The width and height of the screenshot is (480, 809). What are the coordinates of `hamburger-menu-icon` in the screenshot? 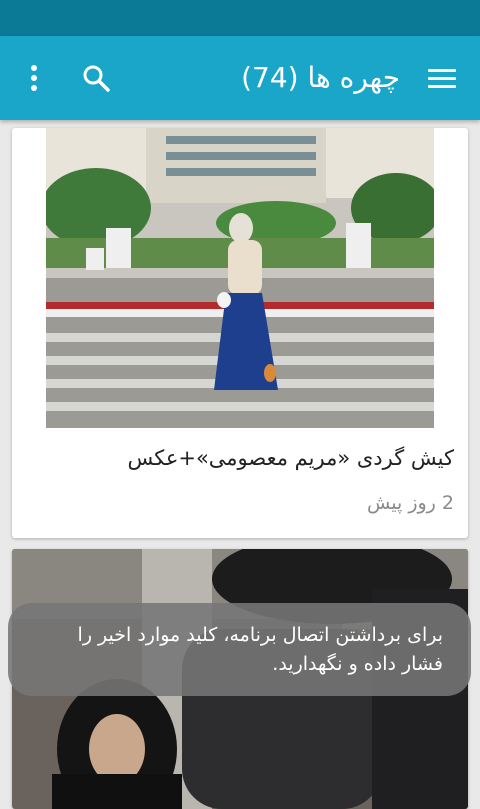 It's located at (442, 78).